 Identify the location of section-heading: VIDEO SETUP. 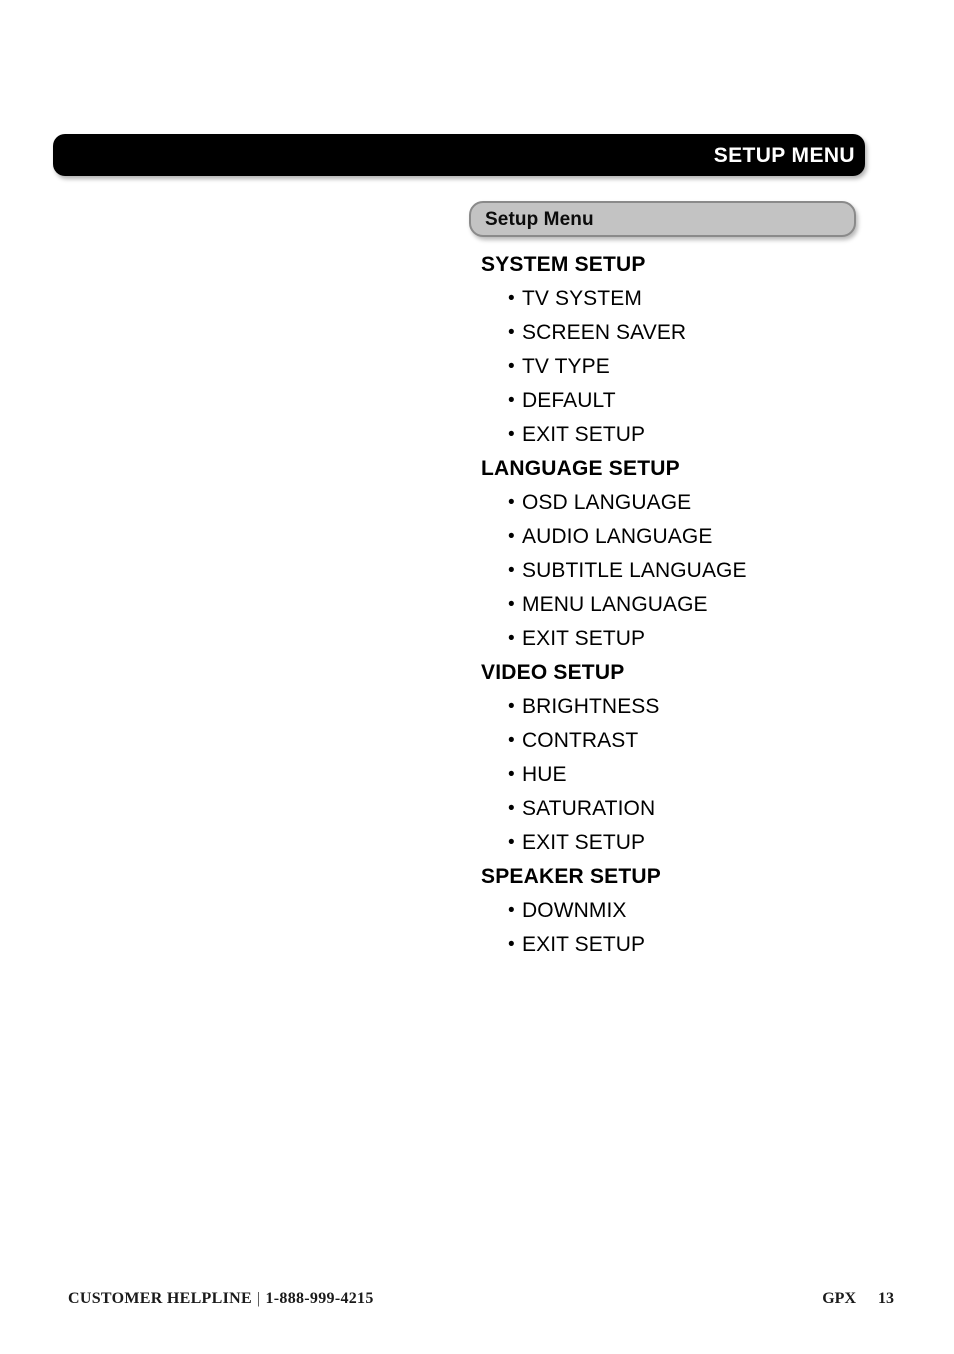
(553, 672).